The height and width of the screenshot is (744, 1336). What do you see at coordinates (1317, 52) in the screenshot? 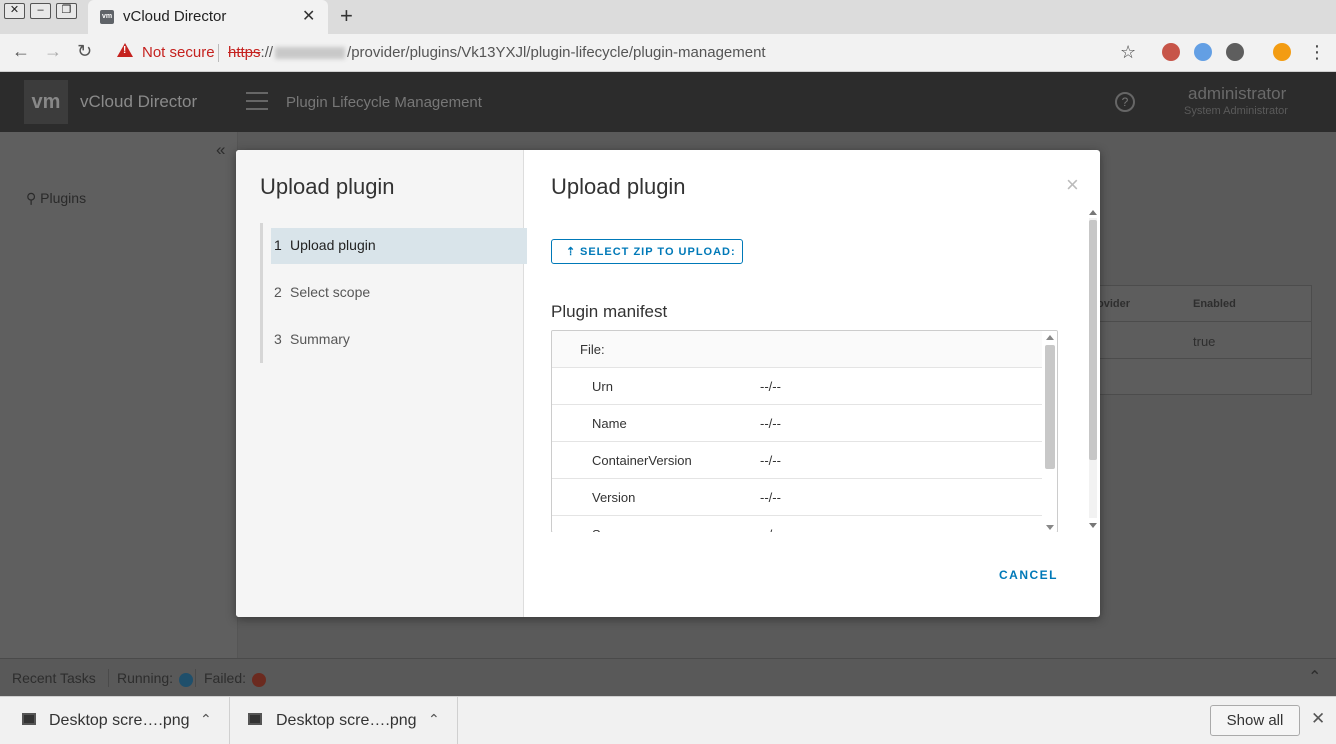
I see `browser-menu-icon: ⋮` at bounding box center [1317, 52].